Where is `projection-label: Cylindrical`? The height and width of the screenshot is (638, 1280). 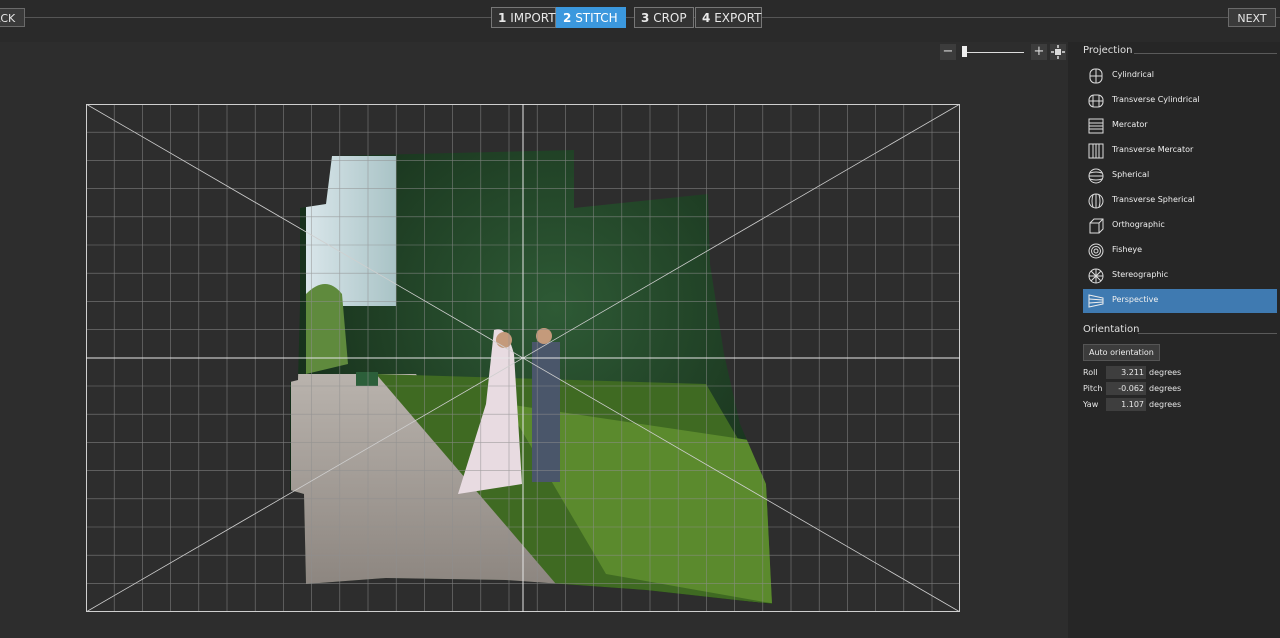
projection-label: Cylindrical is located at coordinates (1133, 74).